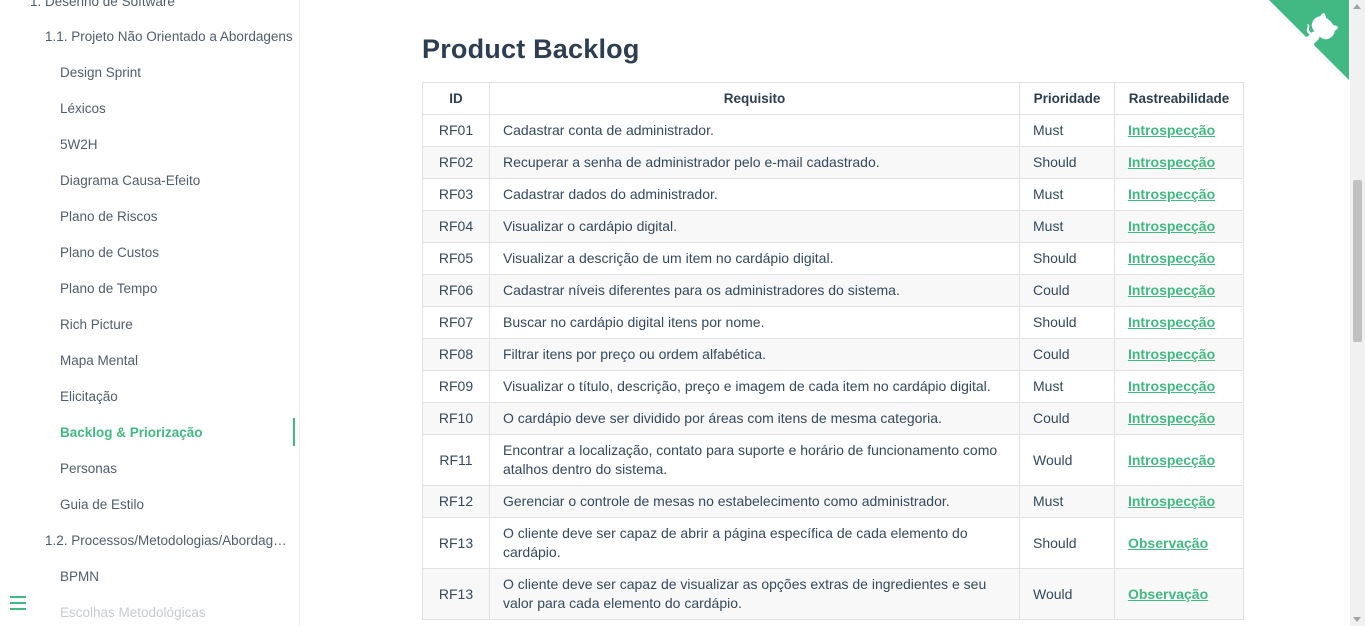  Describe the element at coordinates (1309, 40) in the screenshot. I see `github-corner-icon` at that location.